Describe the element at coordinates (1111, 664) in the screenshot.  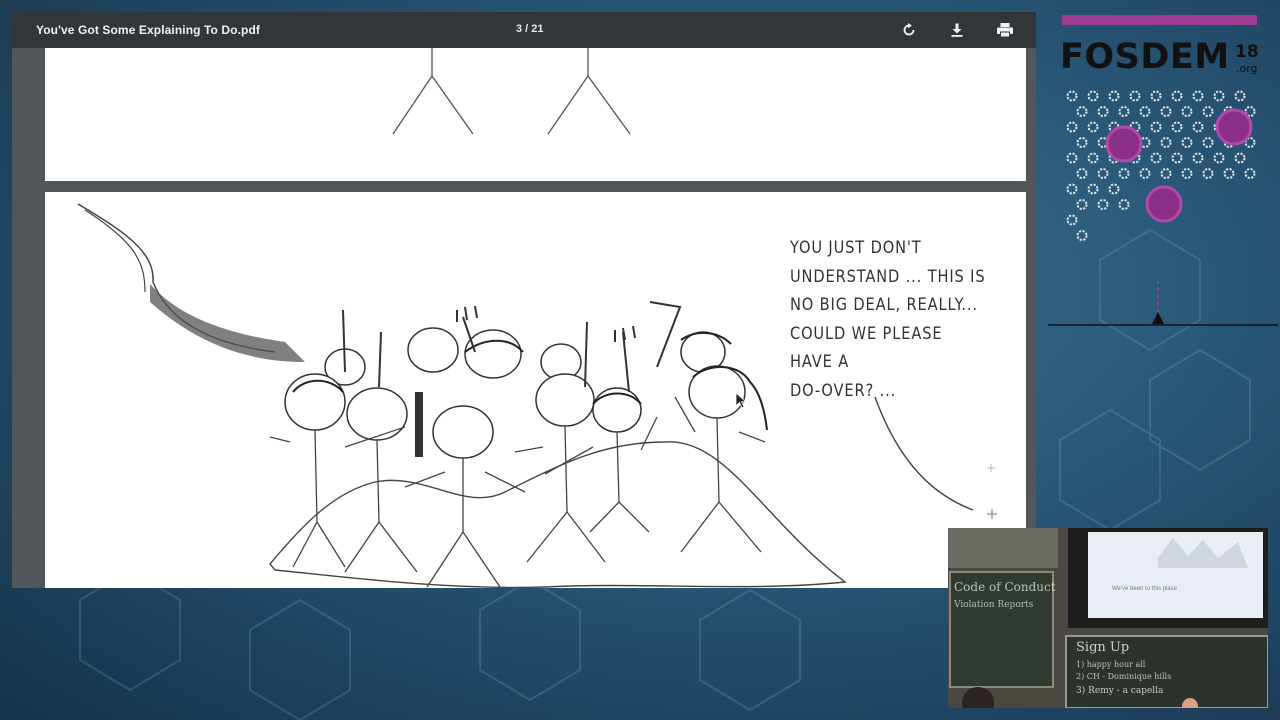
I see `chalkboard-right-line: 1) happy hour all` at that location.